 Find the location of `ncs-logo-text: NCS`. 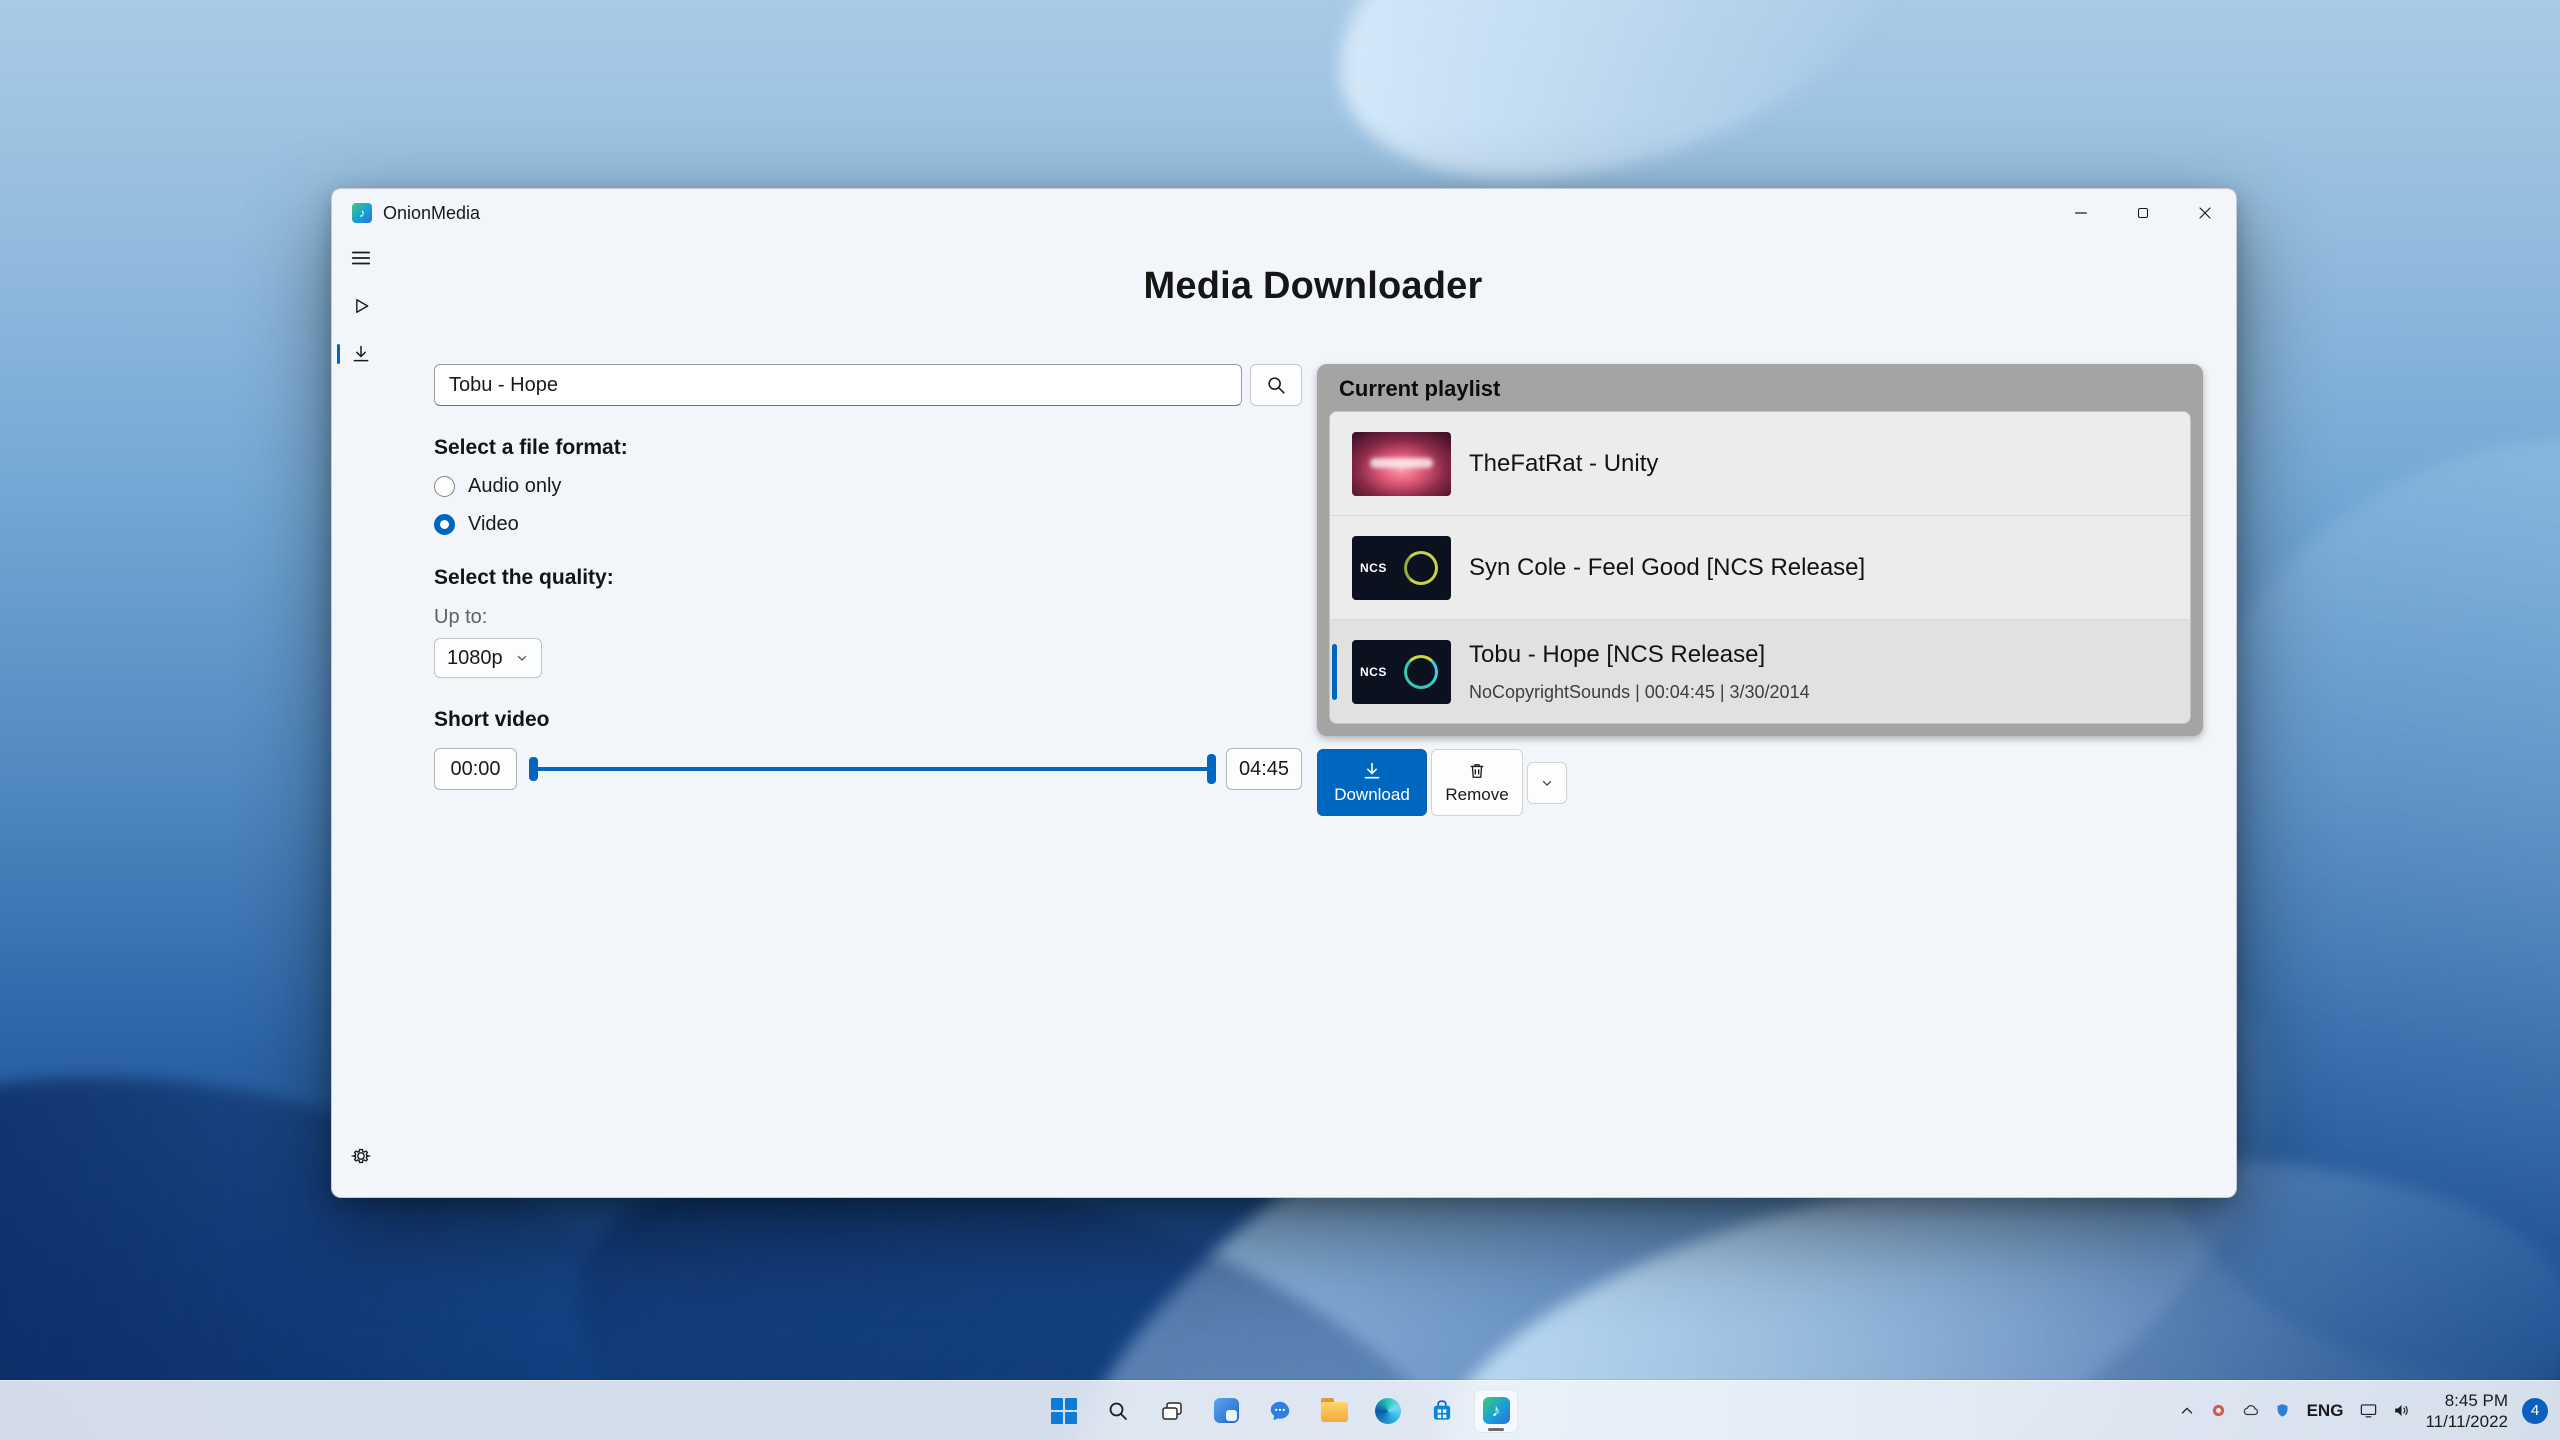

ncs-logo-text: NCS is located at coordinates (1373, 567).